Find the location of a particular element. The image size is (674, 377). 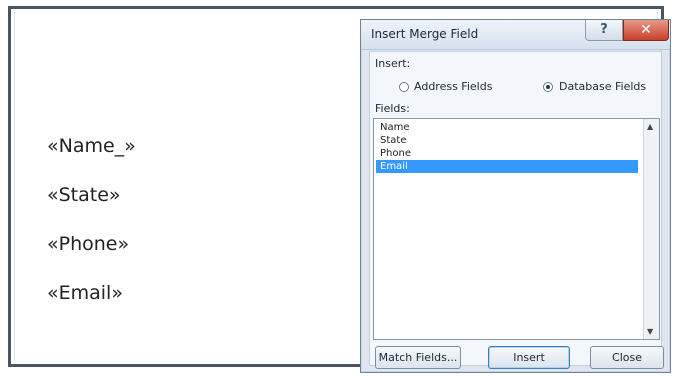

help-icon: ? is located at coordinates (604, 29).